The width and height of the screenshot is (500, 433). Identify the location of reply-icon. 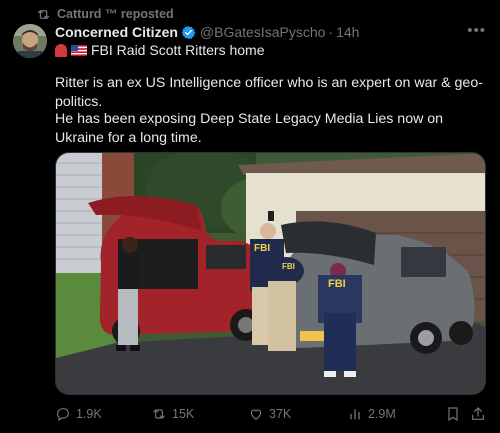
(63, 415).